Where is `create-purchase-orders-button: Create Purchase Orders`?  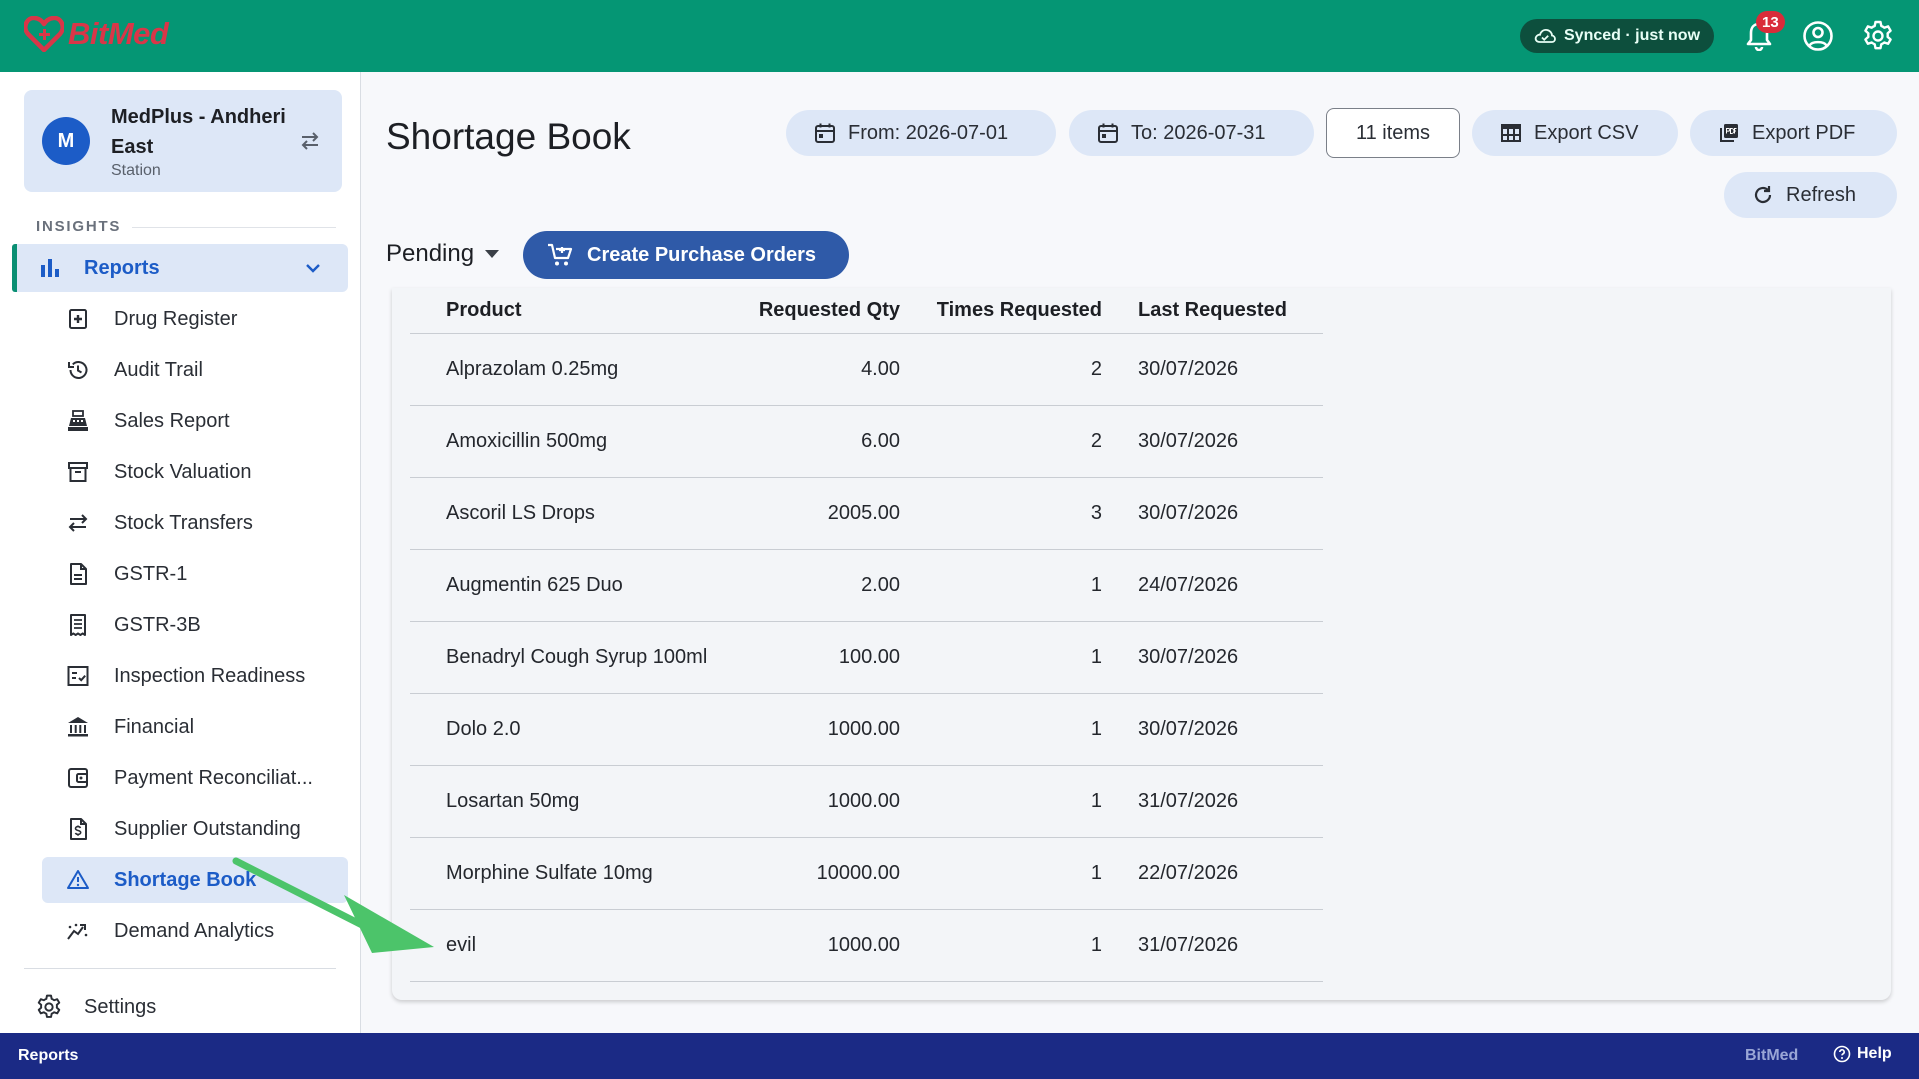 create-purchase-orders-button: Create Purchase Orders is located at coordinates (686, 255).